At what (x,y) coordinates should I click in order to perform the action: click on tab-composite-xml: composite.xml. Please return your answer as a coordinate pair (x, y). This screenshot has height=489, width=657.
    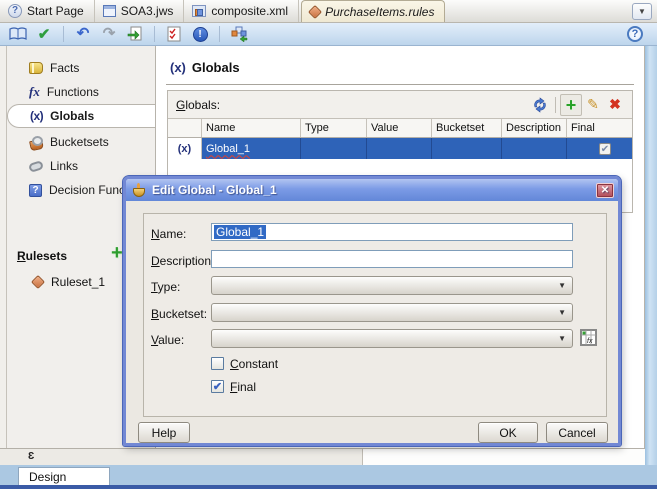
    Looking at the image, I should click on (242, 11).